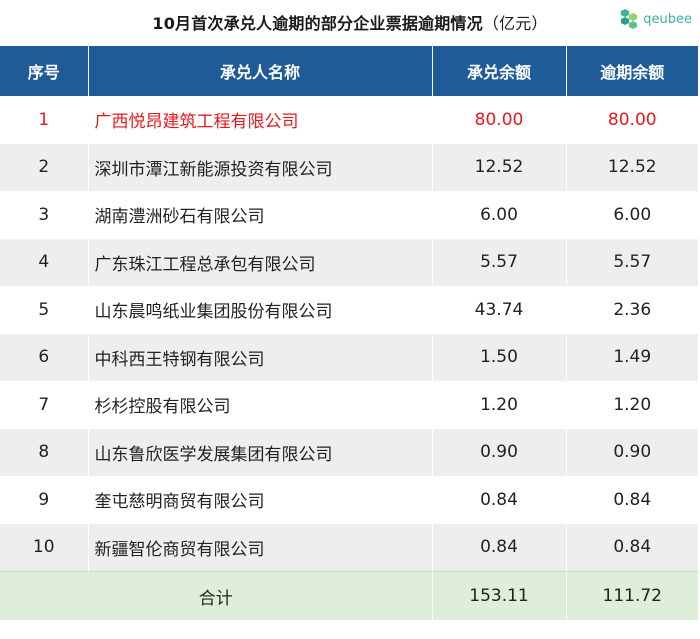  Describe the element at coordinates (499, 167) in the screenshot. I see `accept-balance: 12.52` at that location.